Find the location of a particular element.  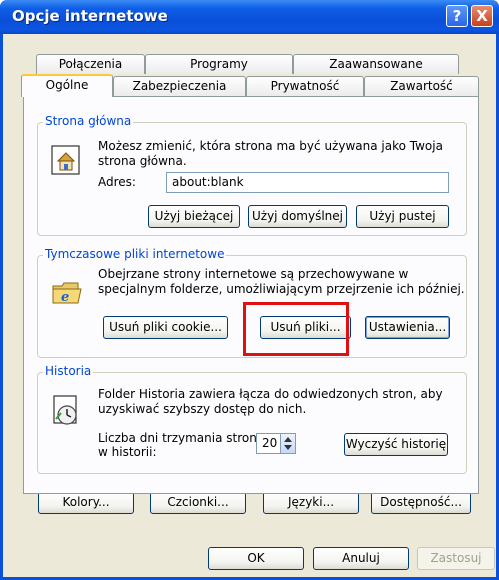

apply-button: Zastosuj is located at coordinates (456, 558).